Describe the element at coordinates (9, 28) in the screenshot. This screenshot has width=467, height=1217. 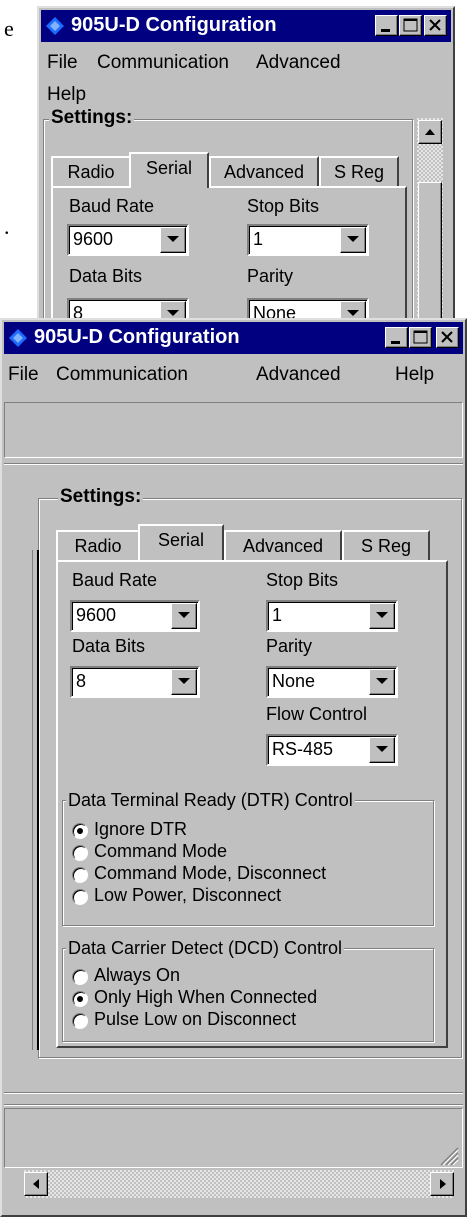
I see `document-text-fragment: e` at that location.